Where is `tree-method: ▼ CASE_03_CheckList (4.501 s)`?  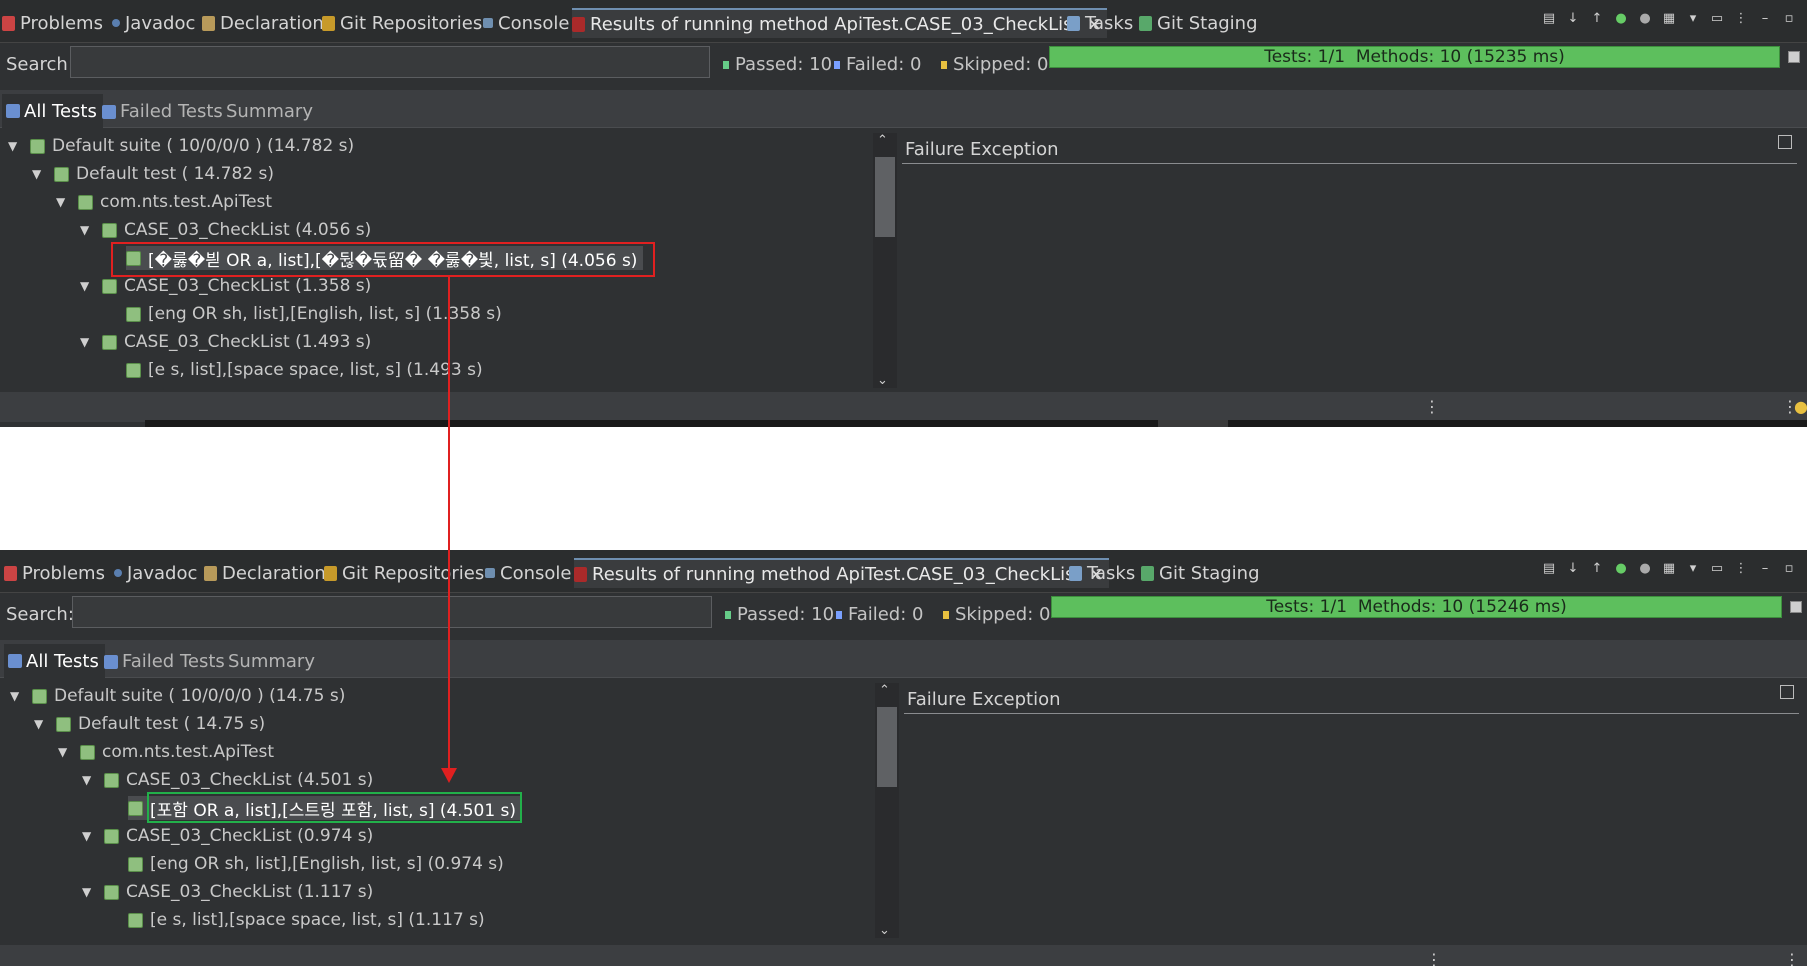
tree-method: ▼ CASE_03_CheckList (4.501 s) is located at coordinates (227, 780).